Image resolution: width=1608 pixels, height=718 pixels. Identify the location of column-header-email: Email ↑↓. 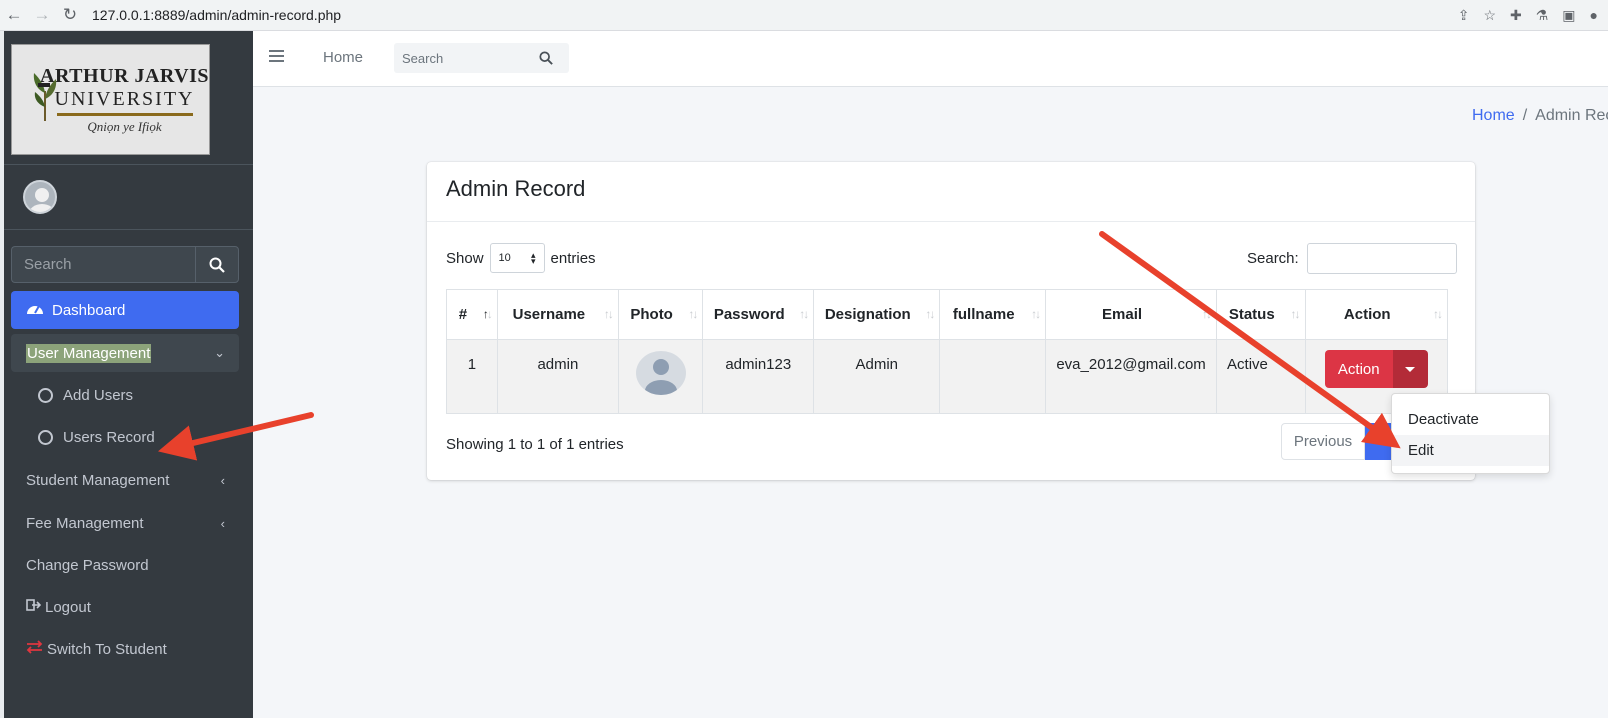
(1131, 314).